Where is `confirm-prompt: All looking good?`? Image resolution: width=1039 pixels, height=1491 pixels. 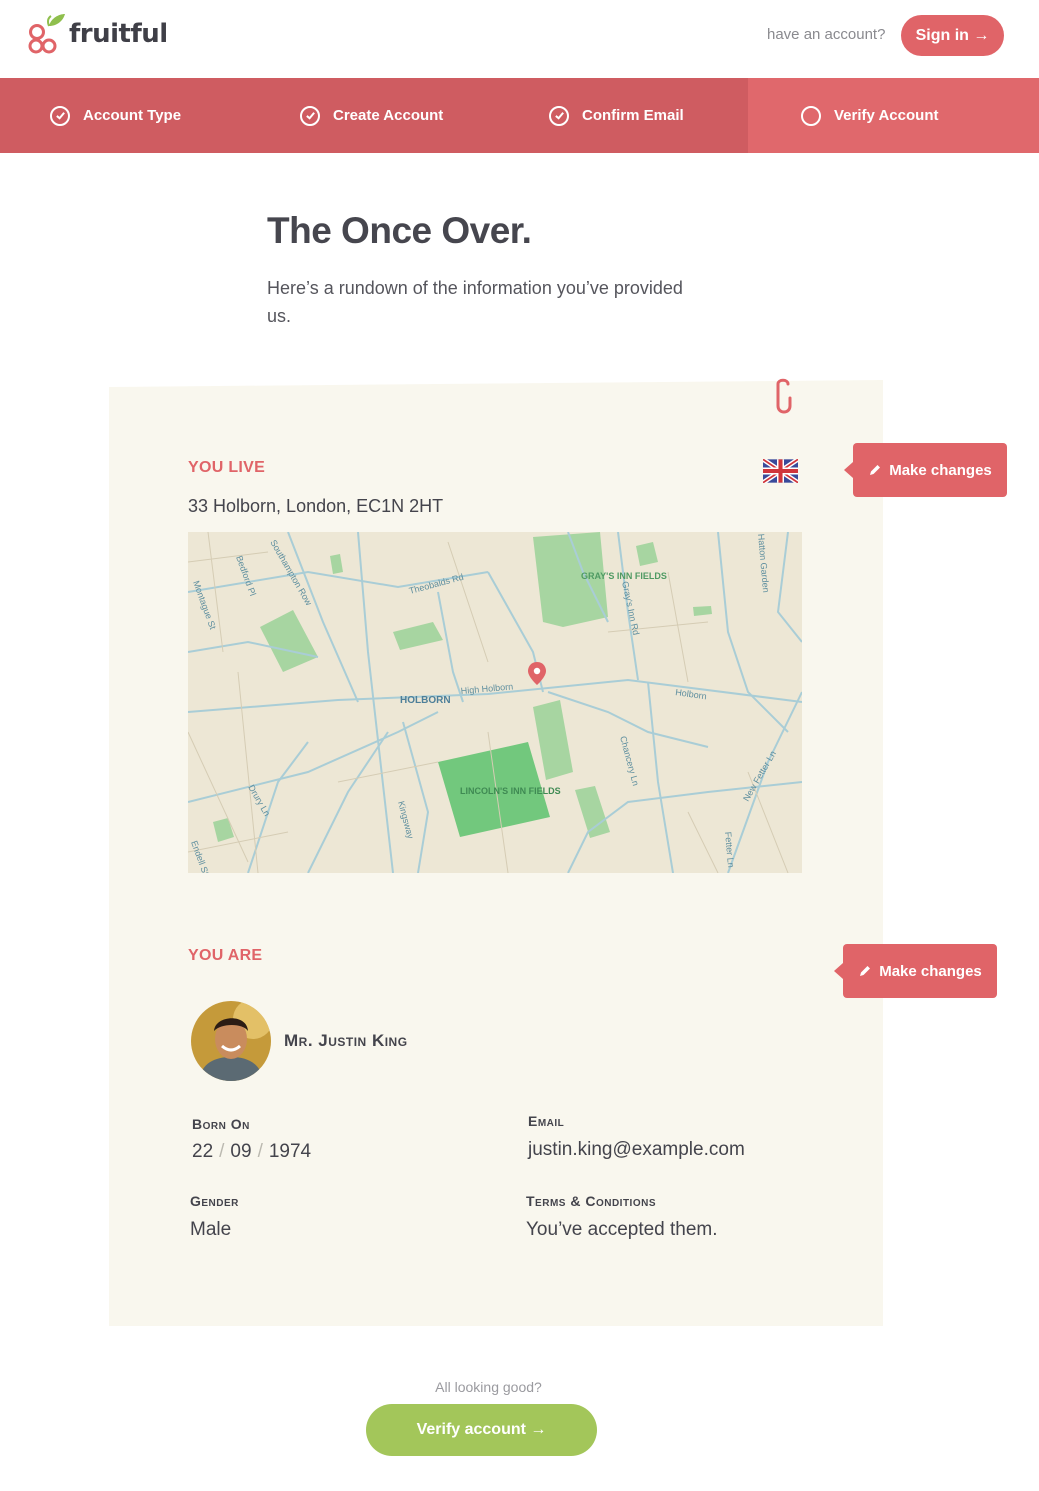 confirm-prompt: All looking good? is located at coordinates (488, 1387).